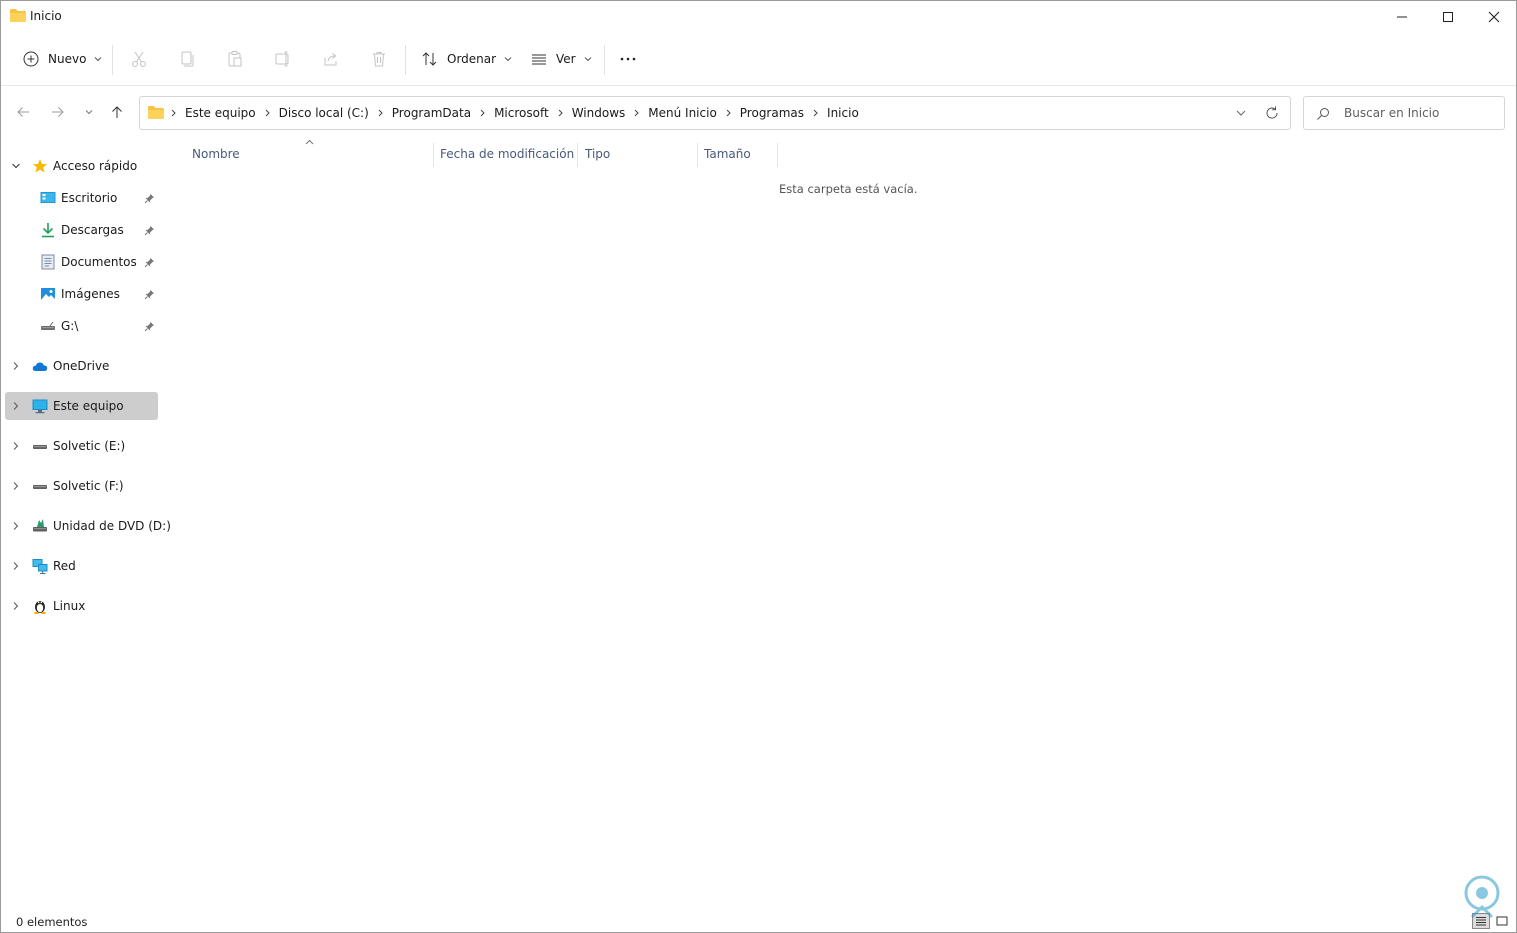 The image size is (1517, 933). I want to click on more-options-button, so click(628, 59).